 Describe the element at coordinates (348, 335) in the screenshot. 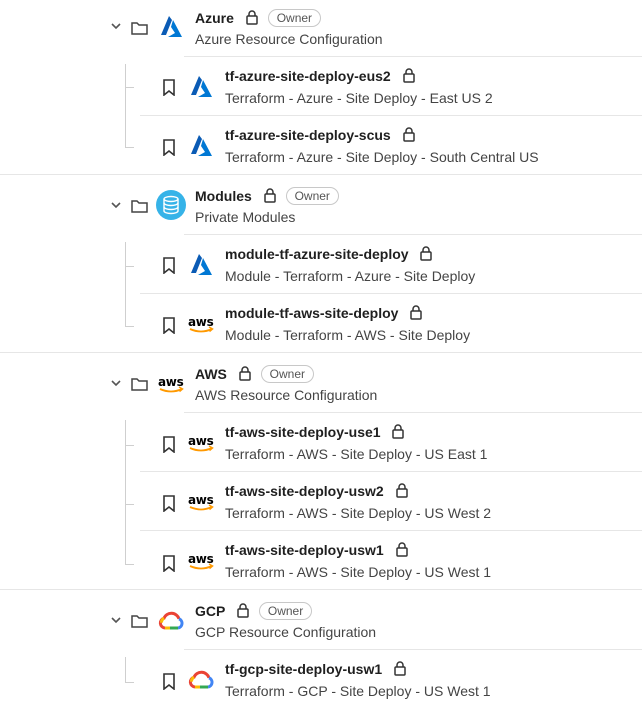

I see `item-description: Module - Terraform - AWS - Site Deploy` at that location.